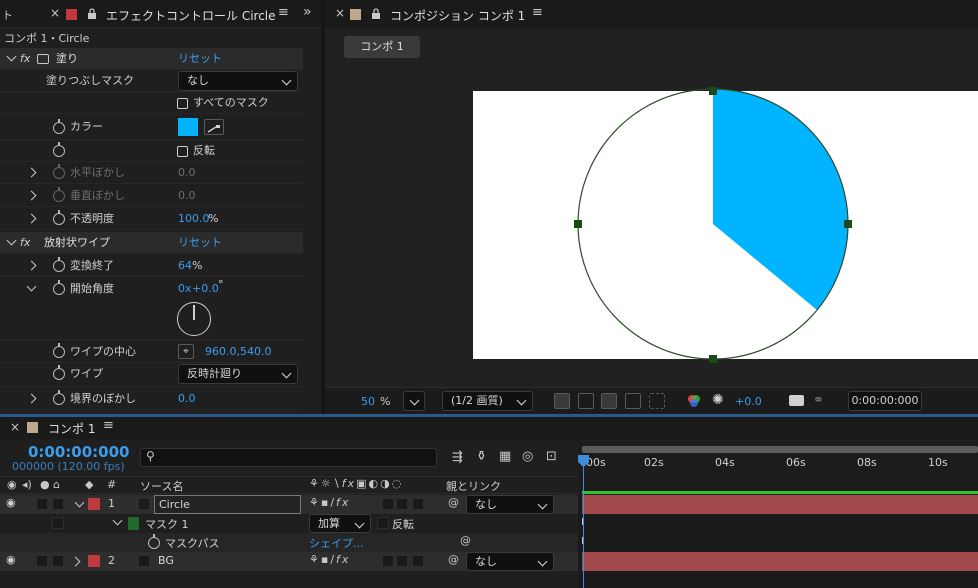  I want to click on comp-name-button: コンポ 1, so click(382, 47).